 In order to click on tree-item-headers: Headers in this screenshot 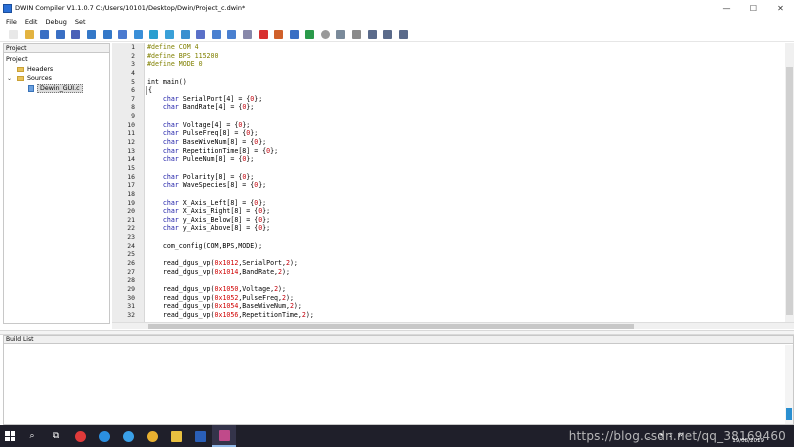, I will do `click(56, 70)`.